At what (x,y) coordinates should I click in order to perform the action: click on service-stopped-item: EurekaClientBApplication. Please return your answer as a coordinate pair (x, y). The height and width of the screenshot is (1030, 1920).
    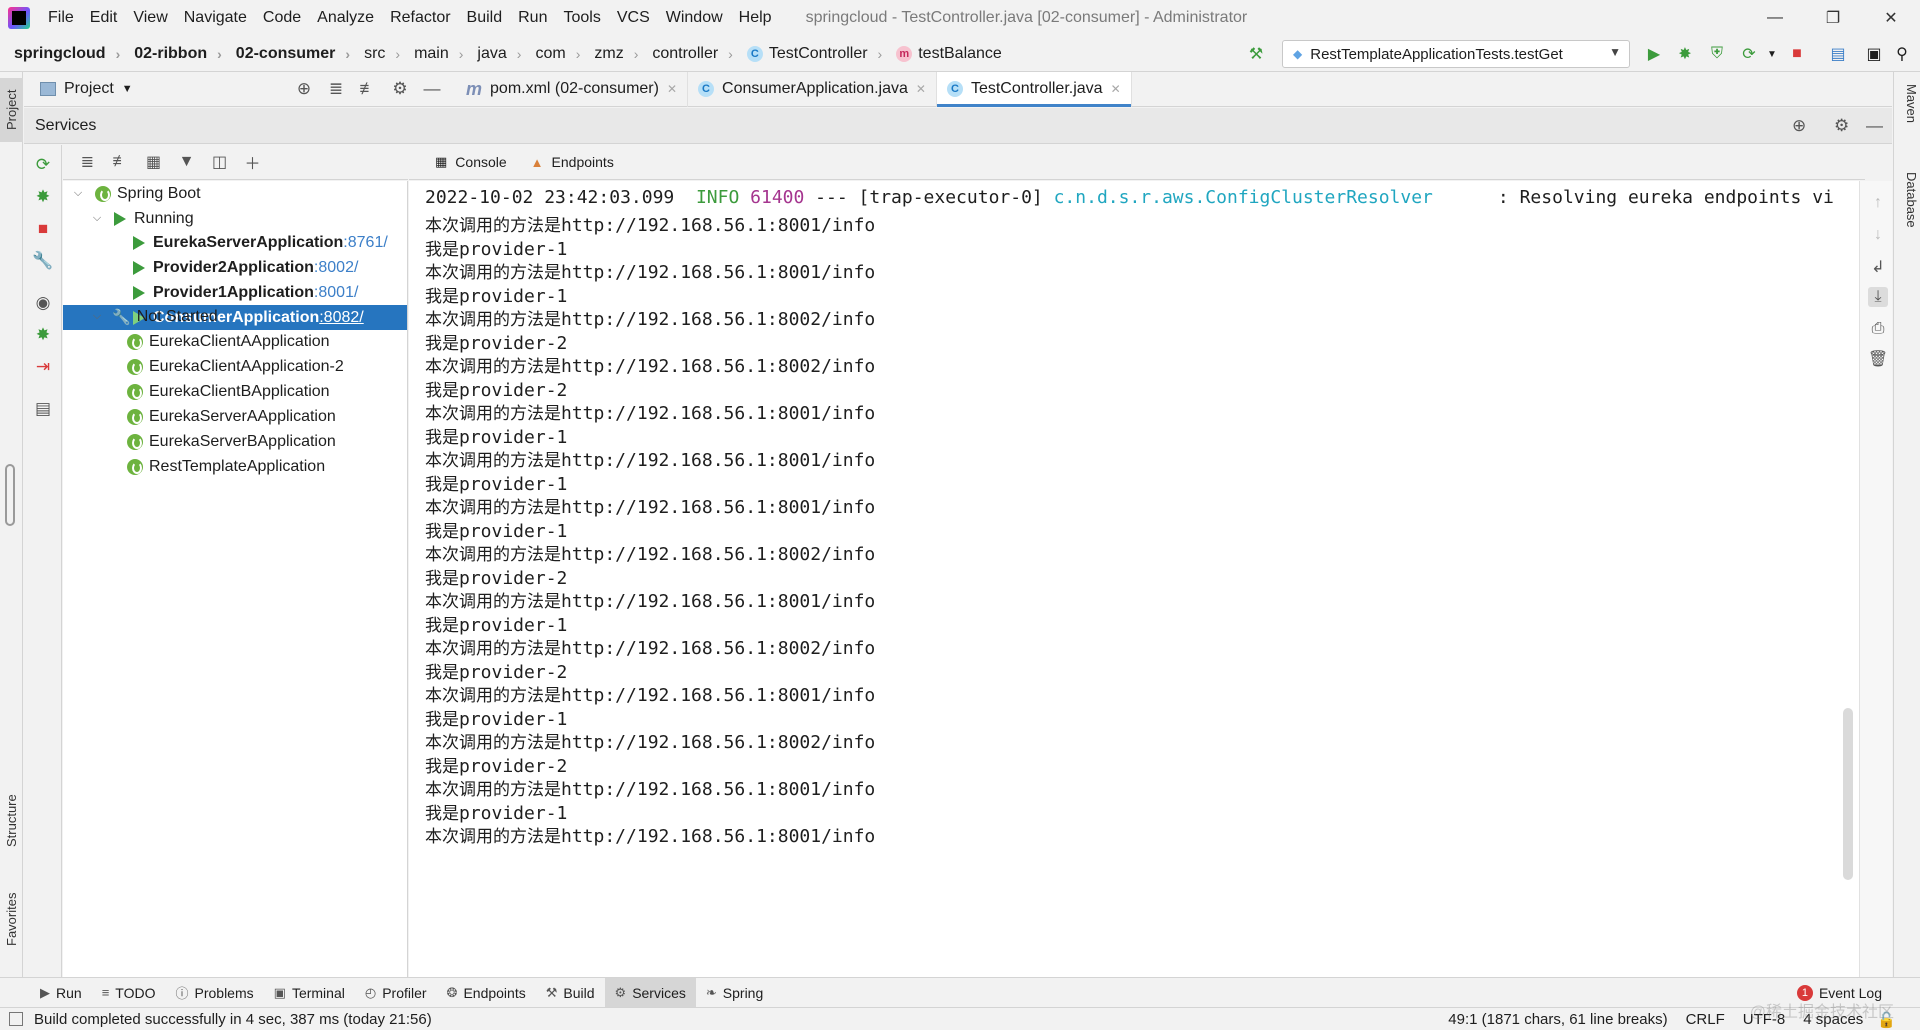
    Looking at the image, I should click on (235, 391).